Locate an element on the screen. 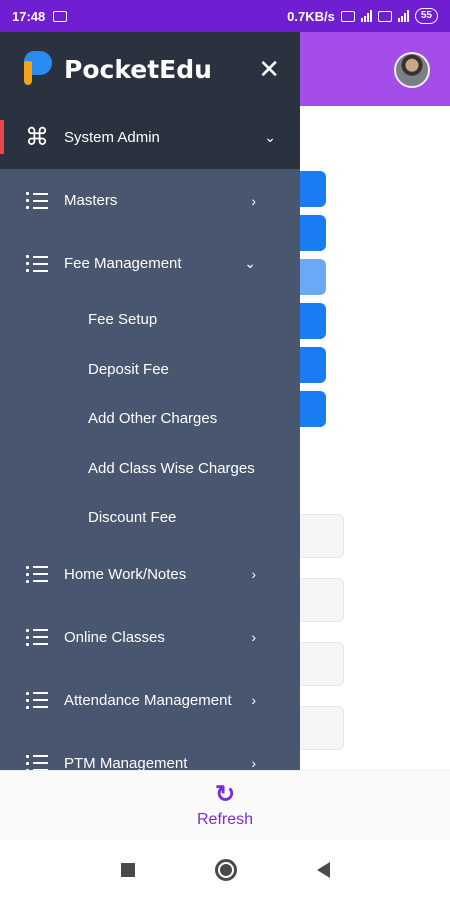  menu-item-attendance-management: Attendance Management › is located at coordinates (150, 700).